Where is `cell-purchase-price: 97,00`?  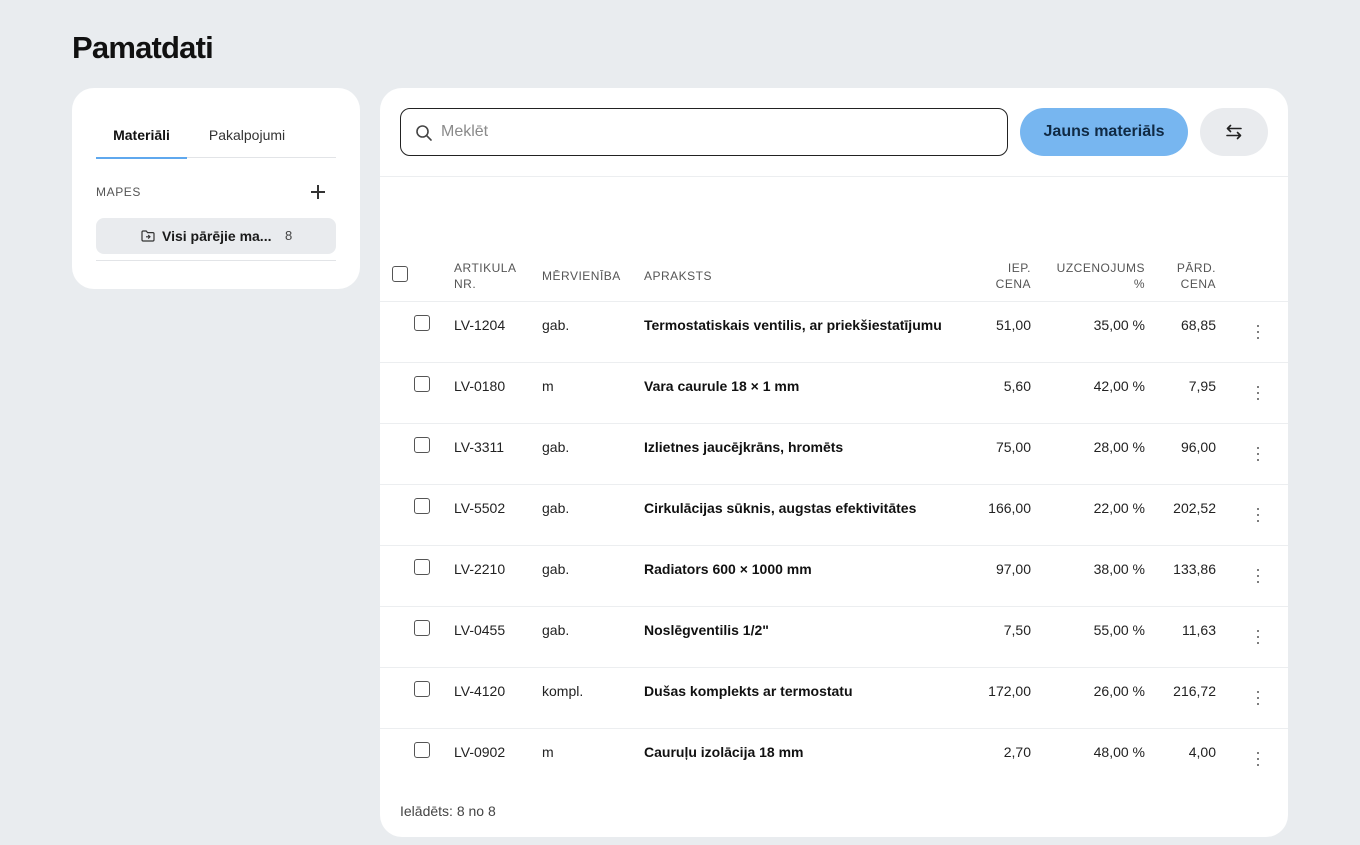
cell-purchase-price: 97,00 is located at coordinates (1013, 569).